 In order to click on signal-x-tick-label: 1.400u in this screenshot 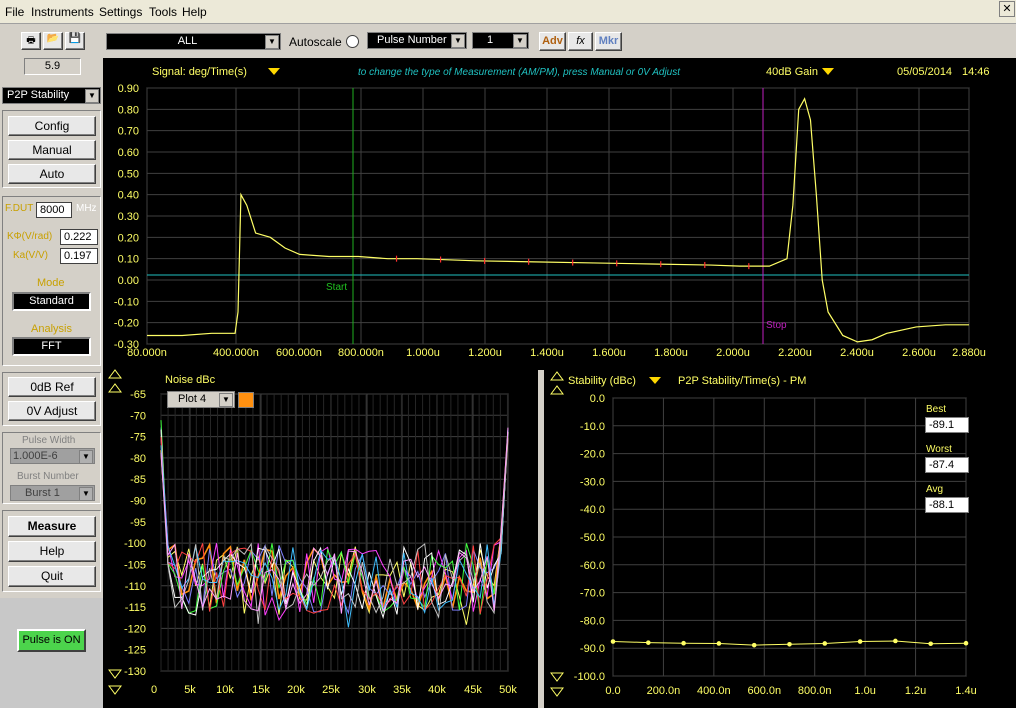, I will do `click(547, 353)`.